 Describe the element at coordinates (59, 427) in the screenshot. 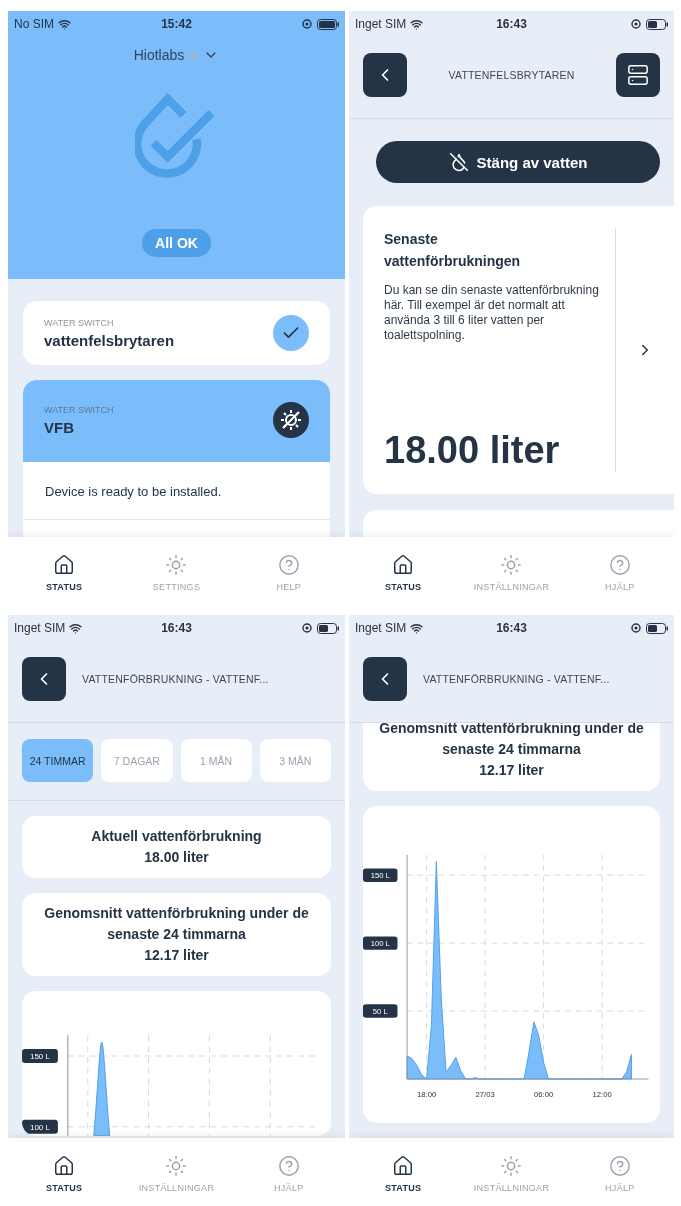

I see `device-name: VFB` at that location.